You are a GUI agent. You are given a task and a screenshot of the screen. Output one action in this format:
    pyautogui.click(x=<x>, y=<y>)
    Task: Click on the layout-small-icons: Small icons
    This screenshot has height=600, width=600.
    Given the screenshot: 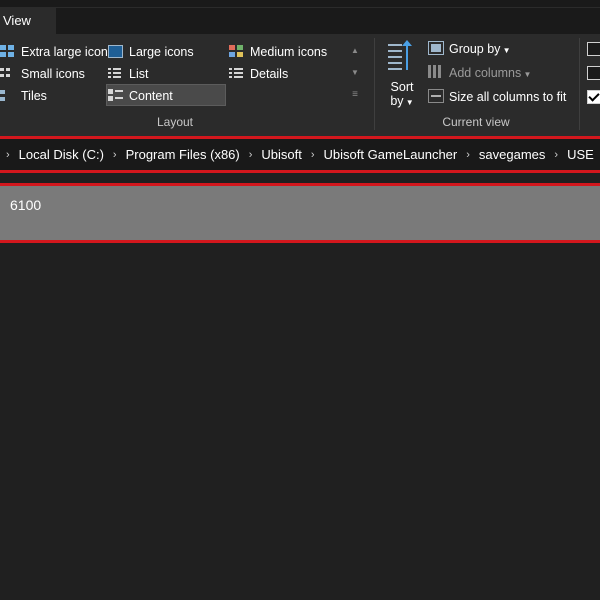 What is the action you would take?
    pyautogui.click(x=42, y=74)
    